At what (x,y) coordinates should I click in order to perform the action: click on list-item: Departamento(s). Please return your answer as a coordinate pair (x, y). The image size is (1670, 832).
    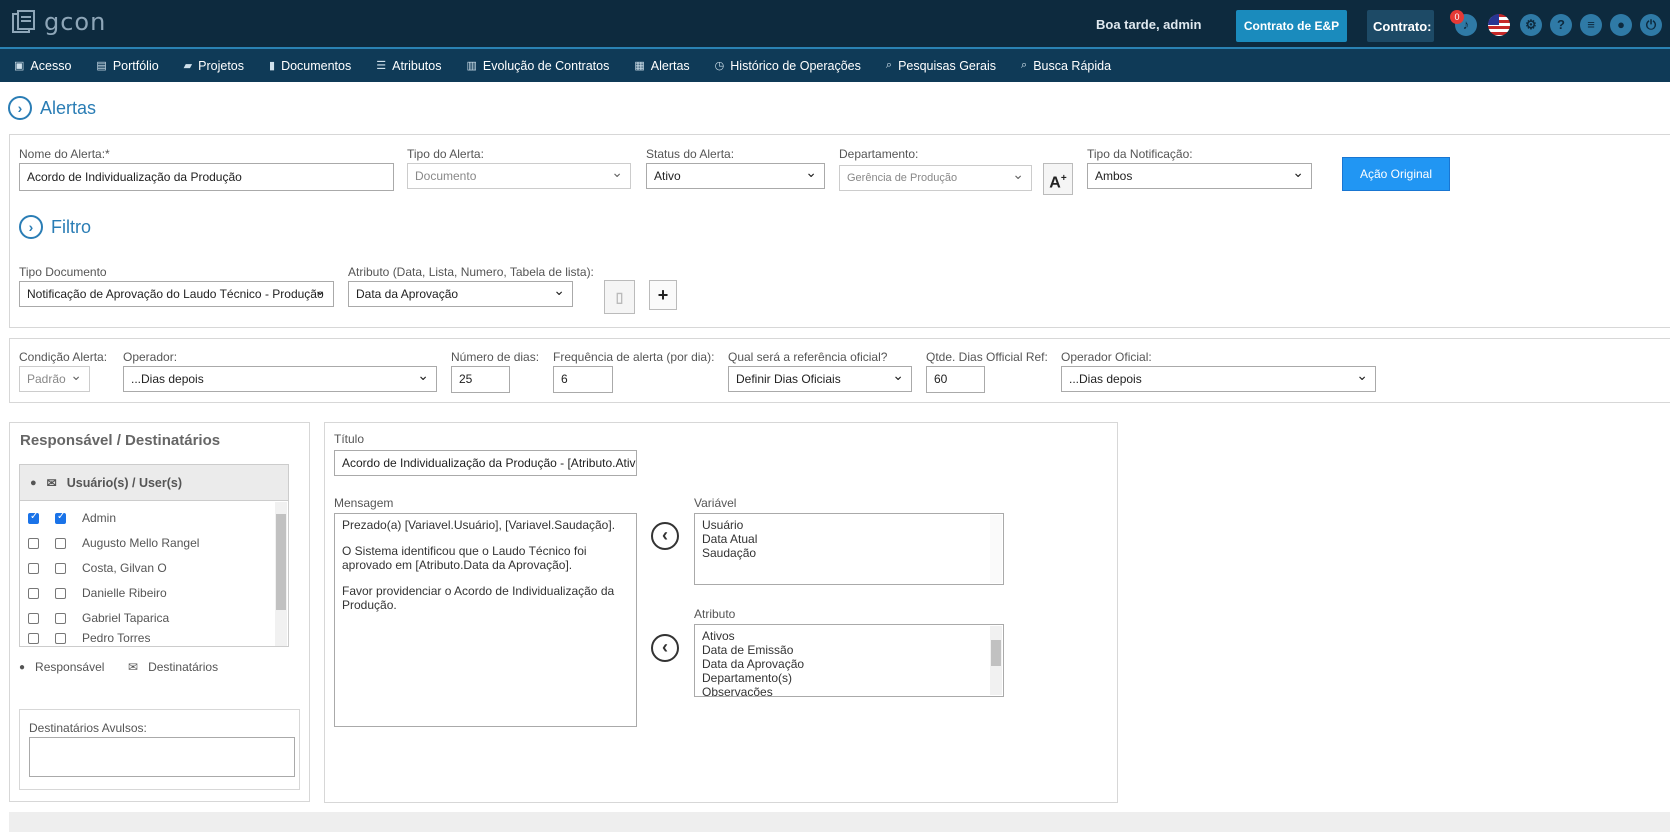
    Looking at the image, I should click on (849, 678).